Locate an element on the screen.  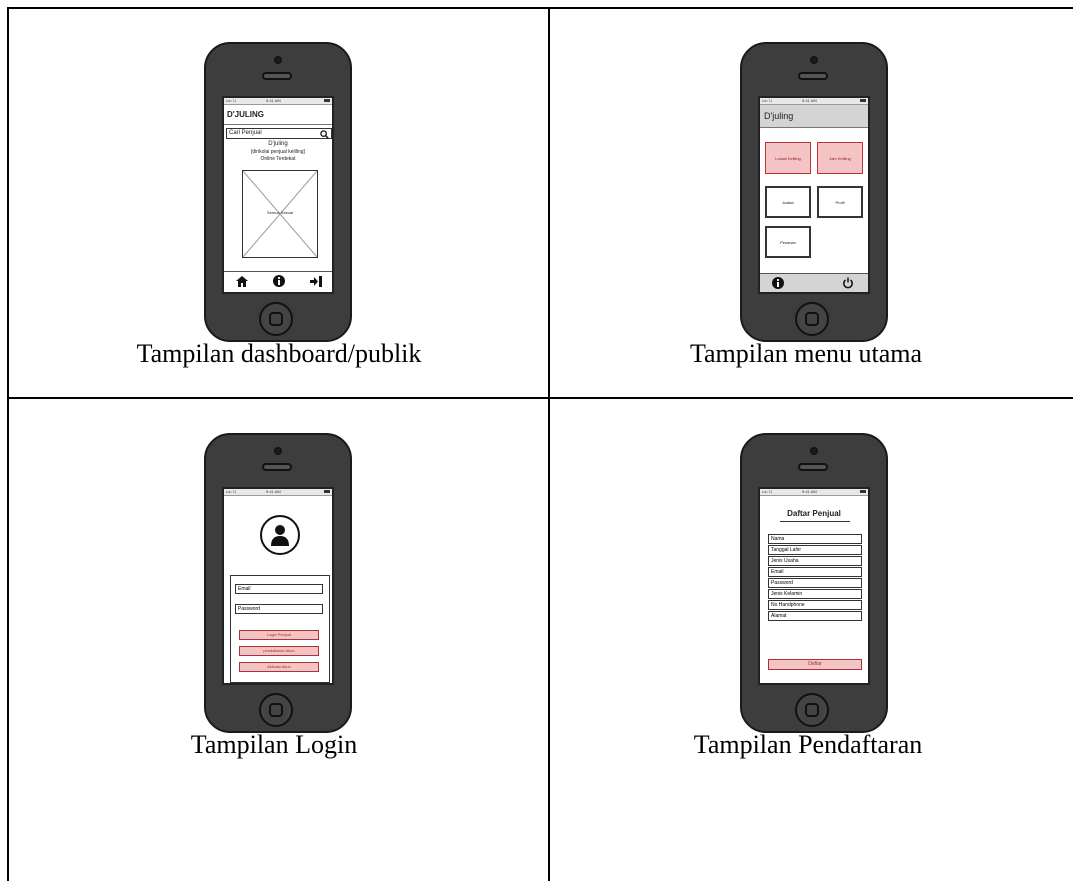
app-title: D'JULING is located at coordinates (246, 114).